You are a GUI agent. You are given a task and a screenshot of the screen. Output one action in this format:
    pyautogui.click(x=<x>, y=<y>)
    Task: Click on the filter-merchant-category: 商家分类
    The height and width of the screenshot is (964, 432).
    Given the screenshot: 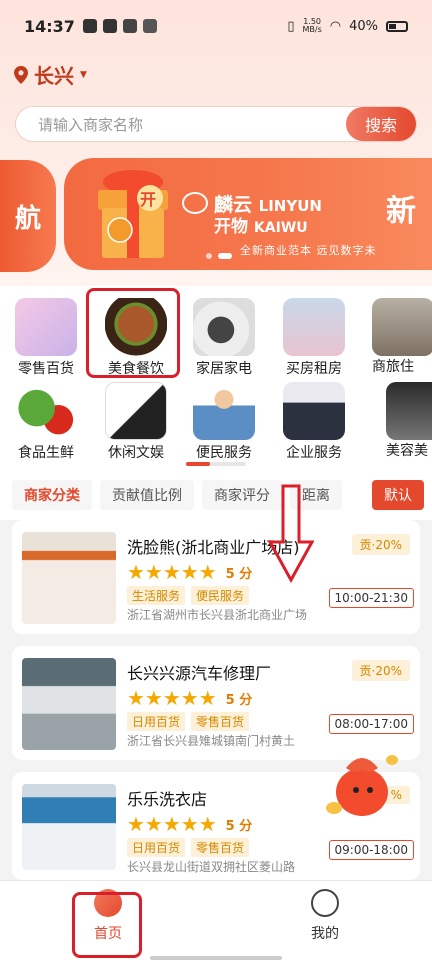 What is the action you would take?
    pyautogui.click(x=52, y=495)
    